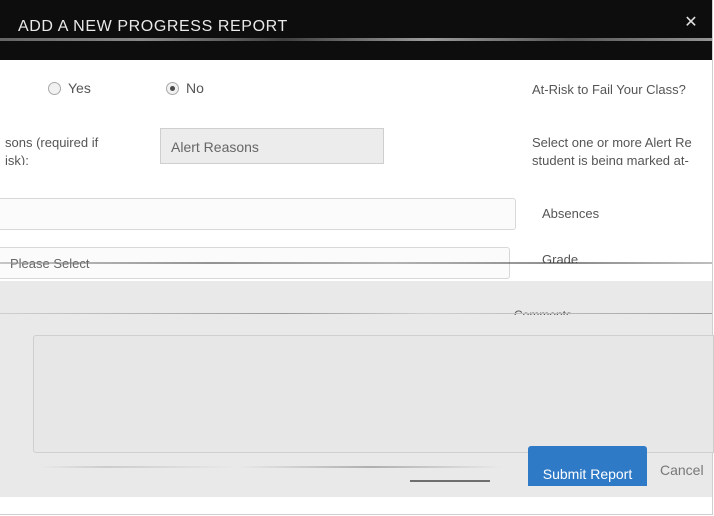 The width and height of the screenshot is (714, 516). What do you see at coordinates (356, 263) in the screenshot?
I see `grade-render-artifact` at bounding box center [356, 263].